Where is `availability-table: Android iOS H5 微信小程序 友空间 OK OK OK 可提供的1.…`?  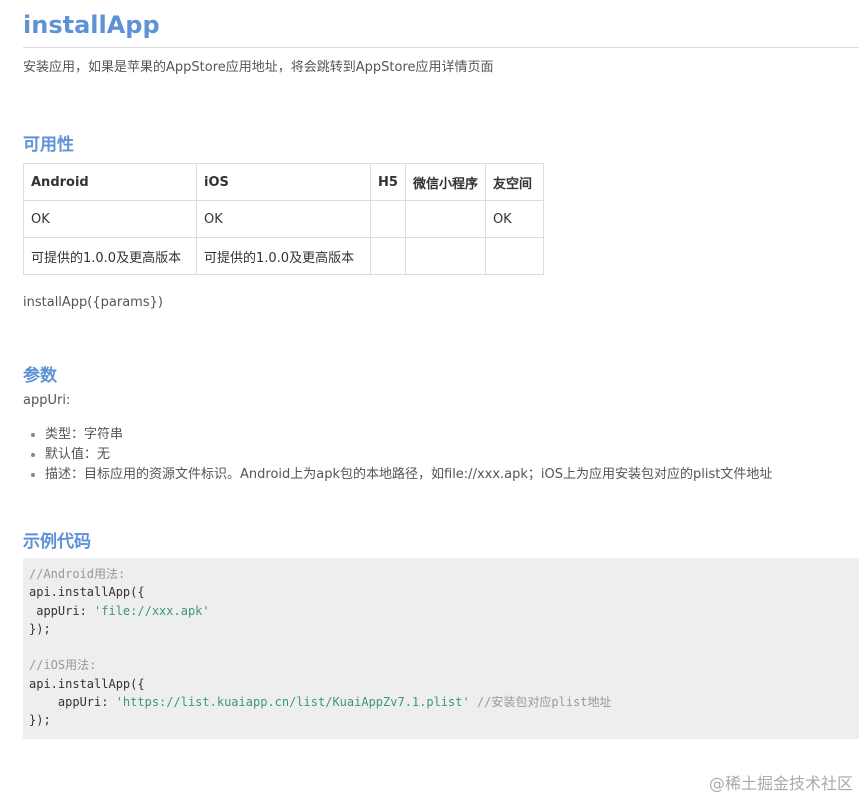 availability-table: Android iOS H5 微信小程序 友空间 OK OK OK 可提供的1.… is located at coordinates (283, 219).